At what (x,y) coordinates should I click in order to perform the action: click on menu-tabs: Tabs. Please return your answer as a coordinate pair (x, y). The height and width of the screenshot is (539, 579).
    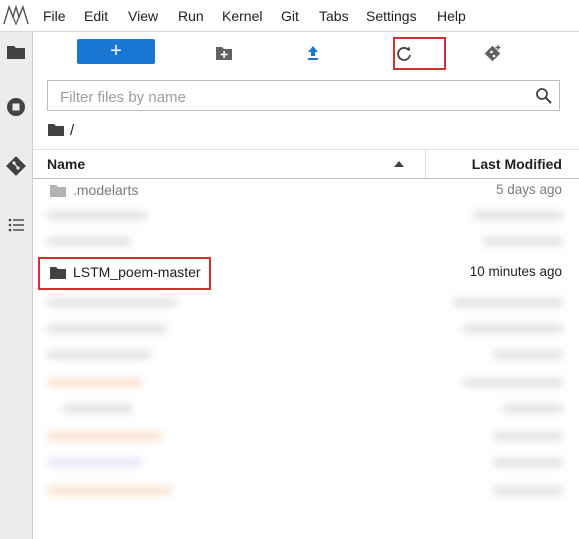
    Looking at the image, I should click on (334, 16).